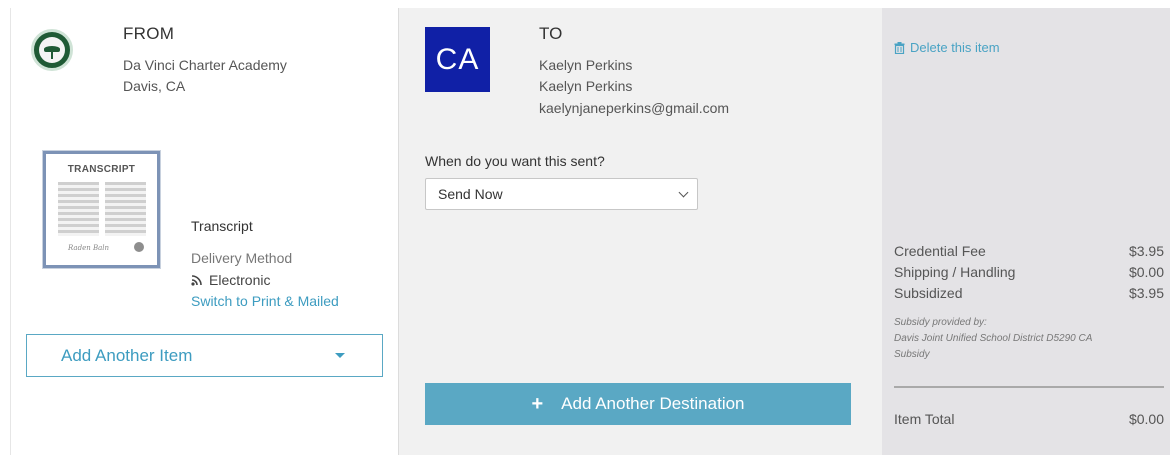 The image size is (1170, 455). What do you see at coordinates (1029, 387) in the screenshot?
I see `fees-divider` at bounding box center [1029, 387].